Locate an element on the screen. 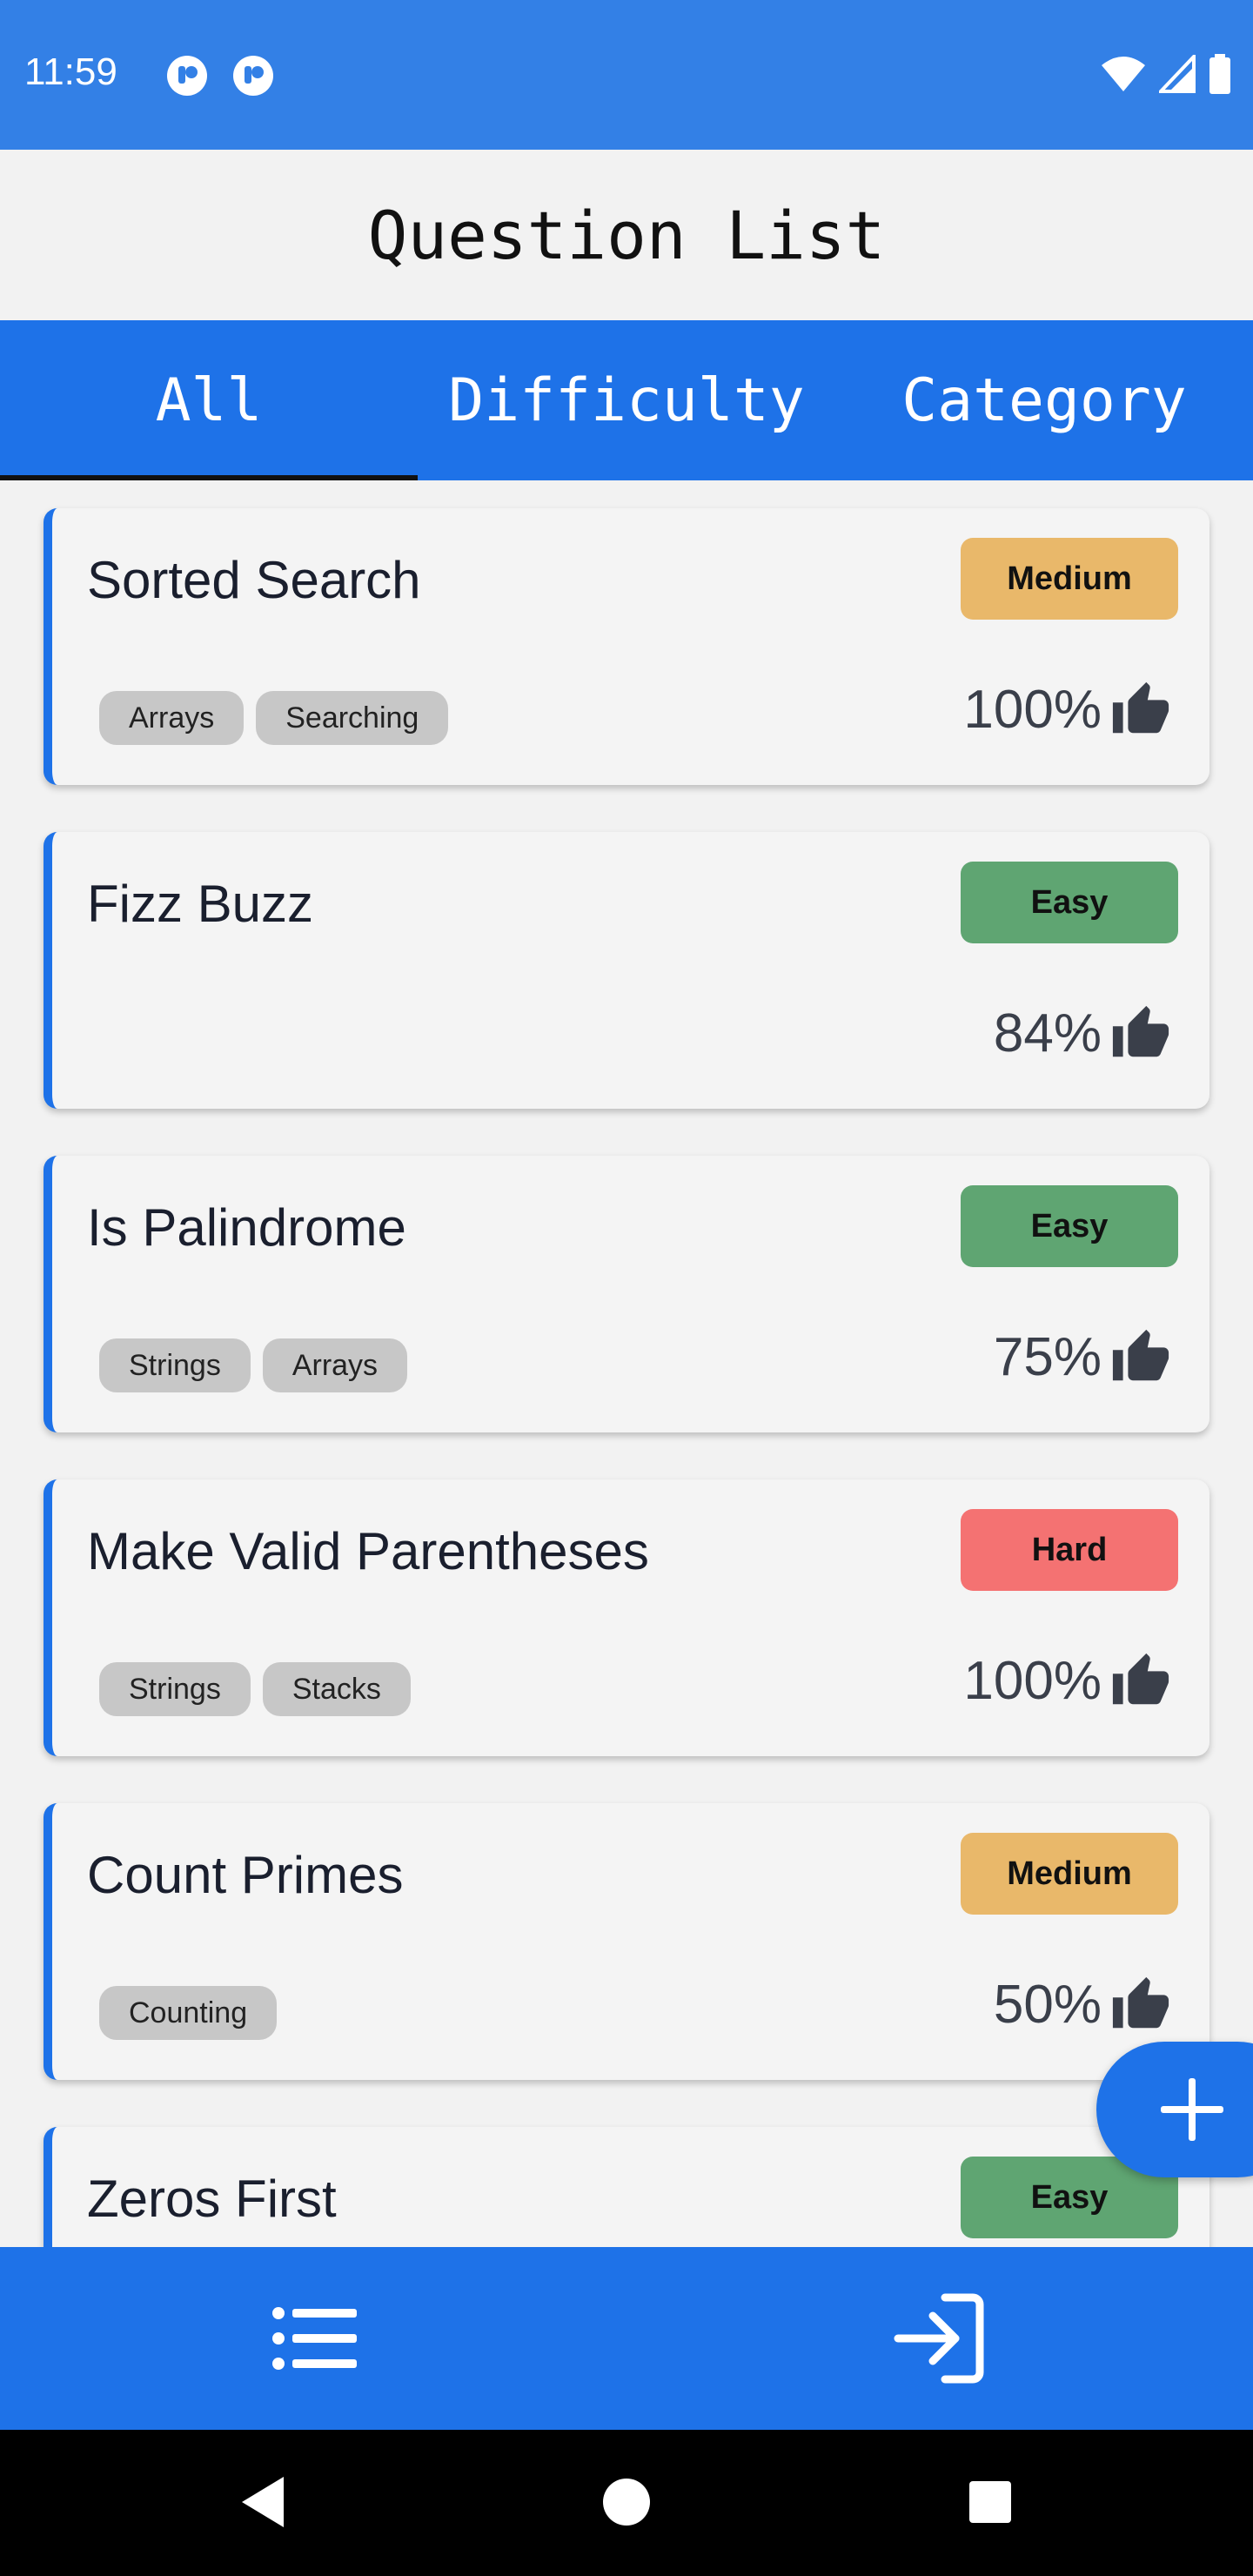  question-card: Fizz Buzz Easy 84% is located at coordinates (626, 971).